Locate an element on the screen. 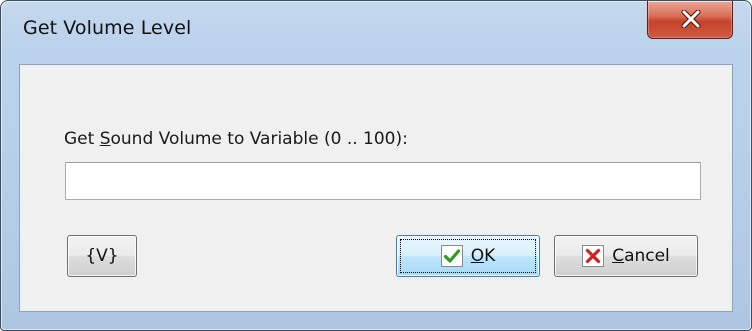 The width and height of the screenshot is (752, 331). insert-variable-label: {V} is located at coordinates (102, 256).